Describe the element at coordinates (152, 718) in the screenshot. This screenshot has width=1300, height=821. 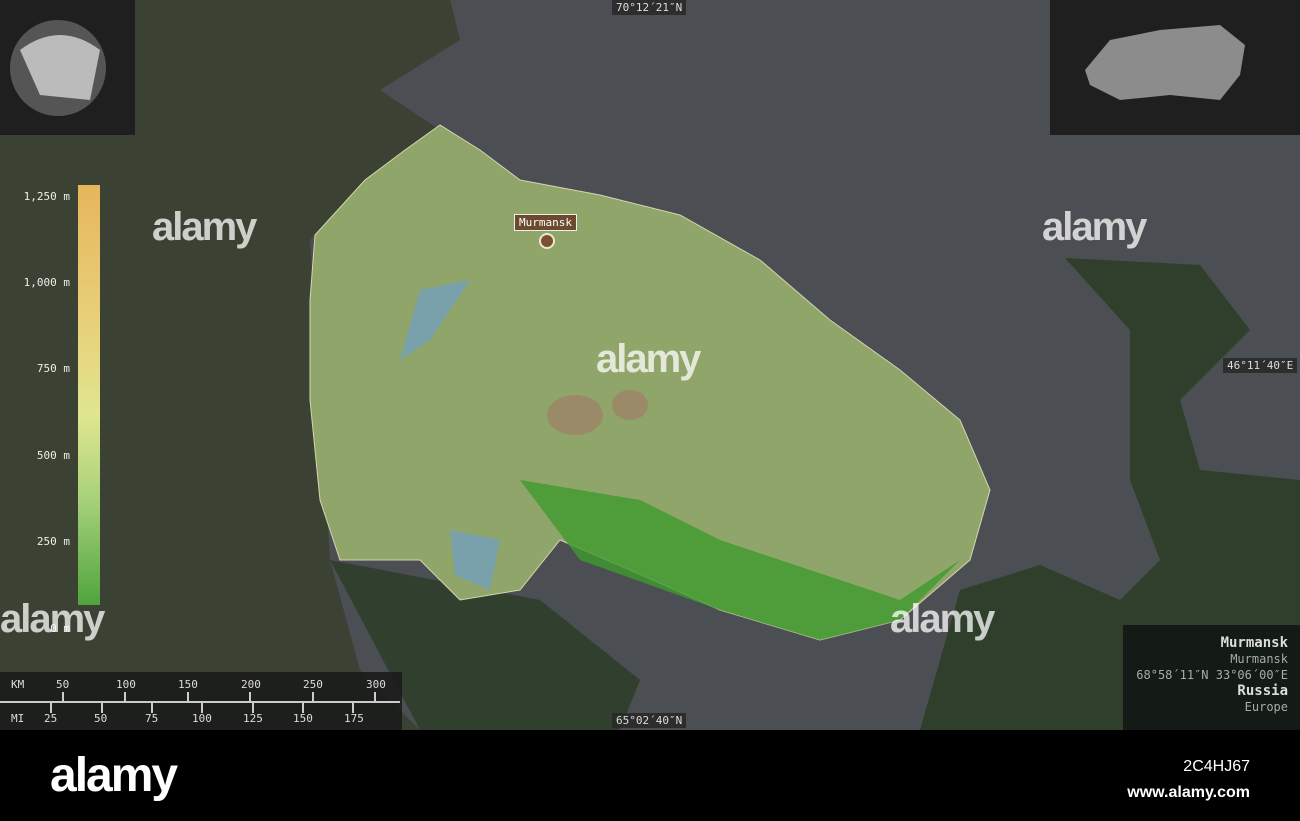
I see `mi-tick-label: 75` at that location.